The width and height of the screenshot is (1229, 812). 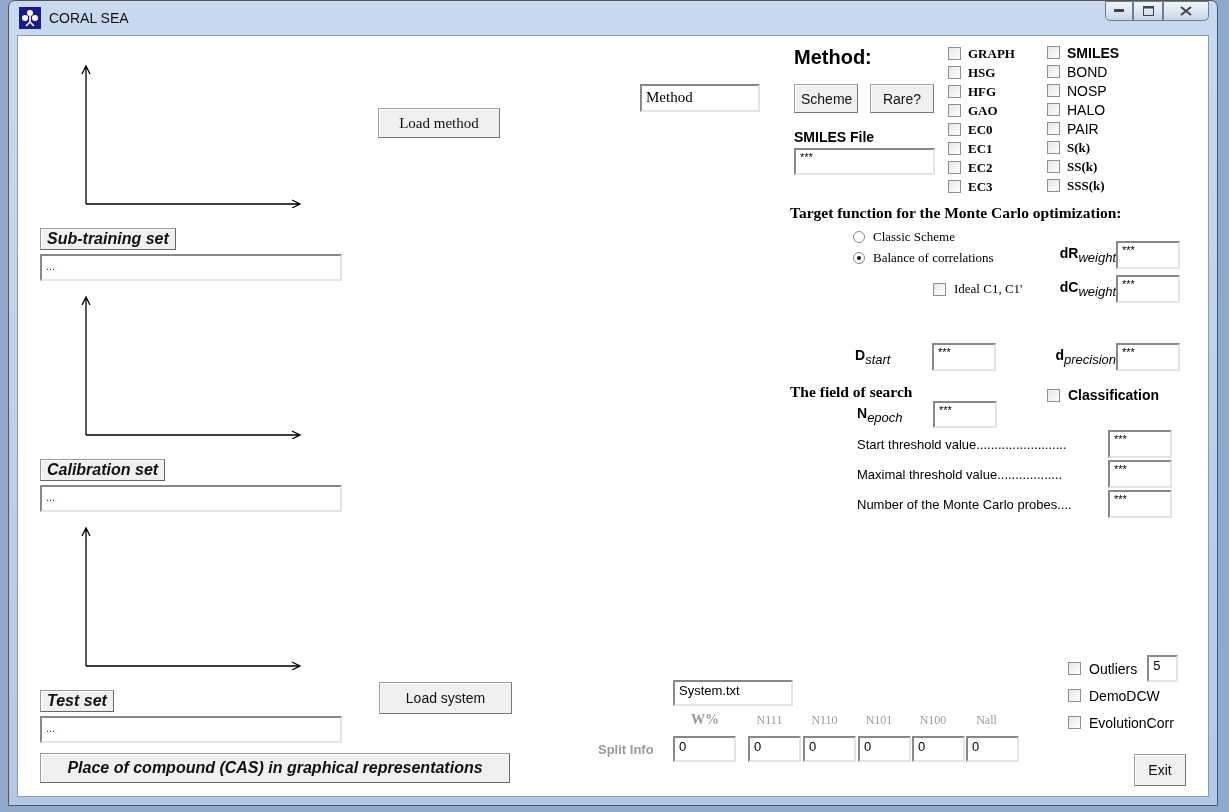 What do you see at coordinates (1083, 128) in the screenshot?
I see `checkbox-label: PAIR` at bounding box center [1083, 128].